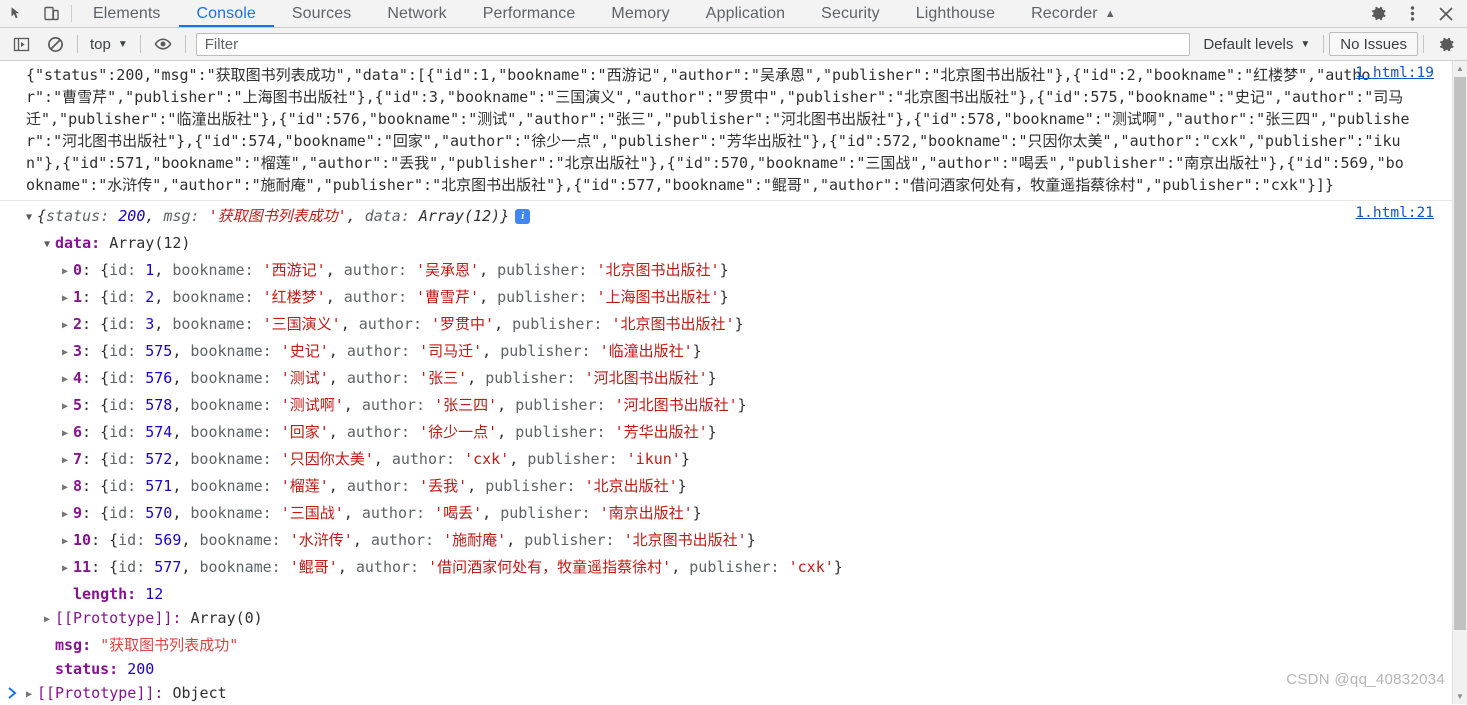 Image resolution: width=1467 pixels, height=705 pixels. What do you see at coordinates (1446, 13) in the screenshot?
I see `close-devtools-icon` at bounding box center [1446, 13].